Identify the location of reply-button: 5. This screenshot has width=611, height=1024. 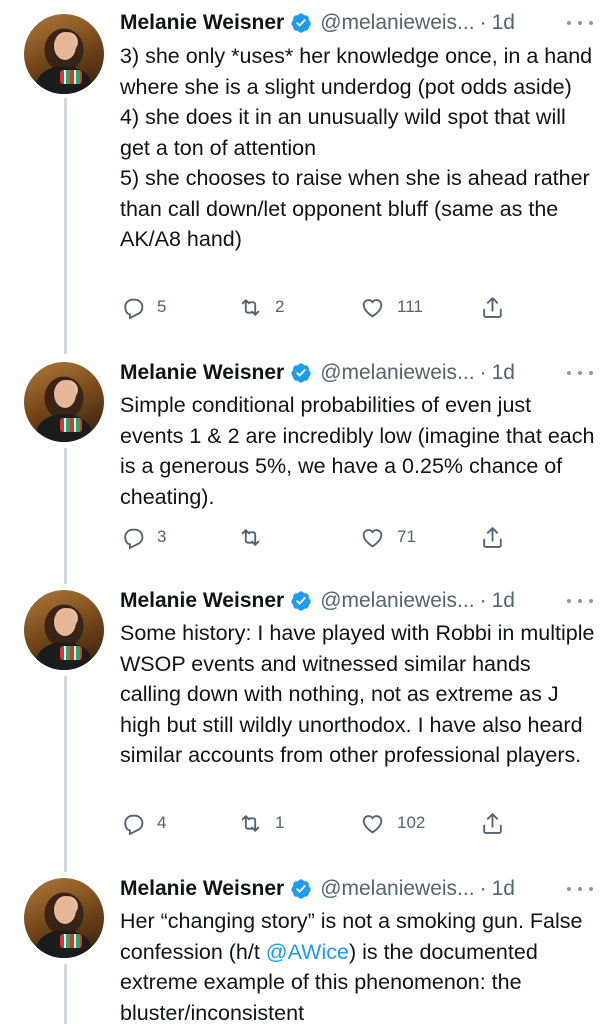
(143, 307).